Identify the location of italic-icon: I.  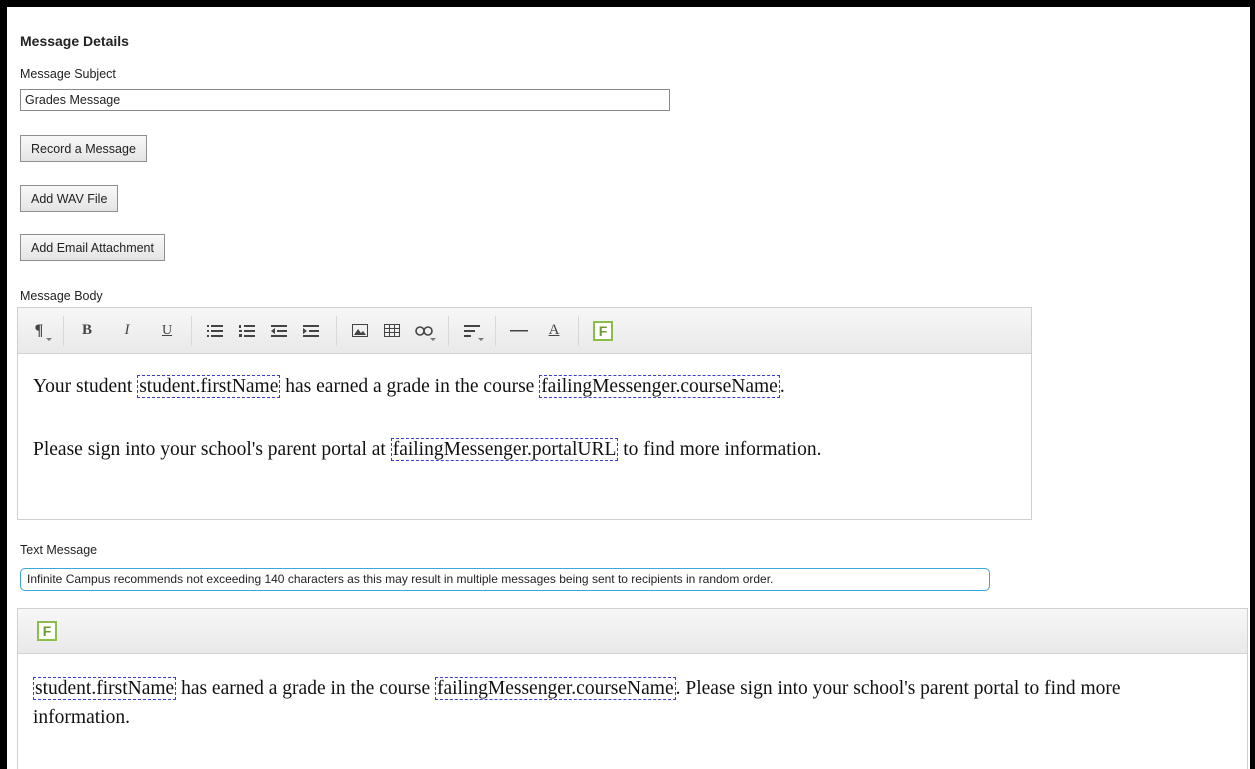
(127, 330).